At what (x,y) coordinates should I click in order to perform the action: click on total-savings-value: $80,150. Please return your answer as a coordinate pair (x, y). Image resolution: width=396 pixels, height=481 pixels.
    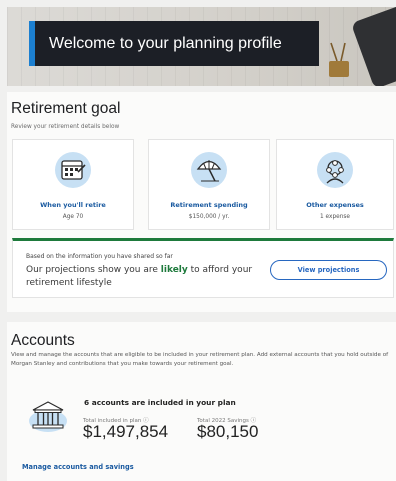
    Looking at the image, I should click on (228, 431).